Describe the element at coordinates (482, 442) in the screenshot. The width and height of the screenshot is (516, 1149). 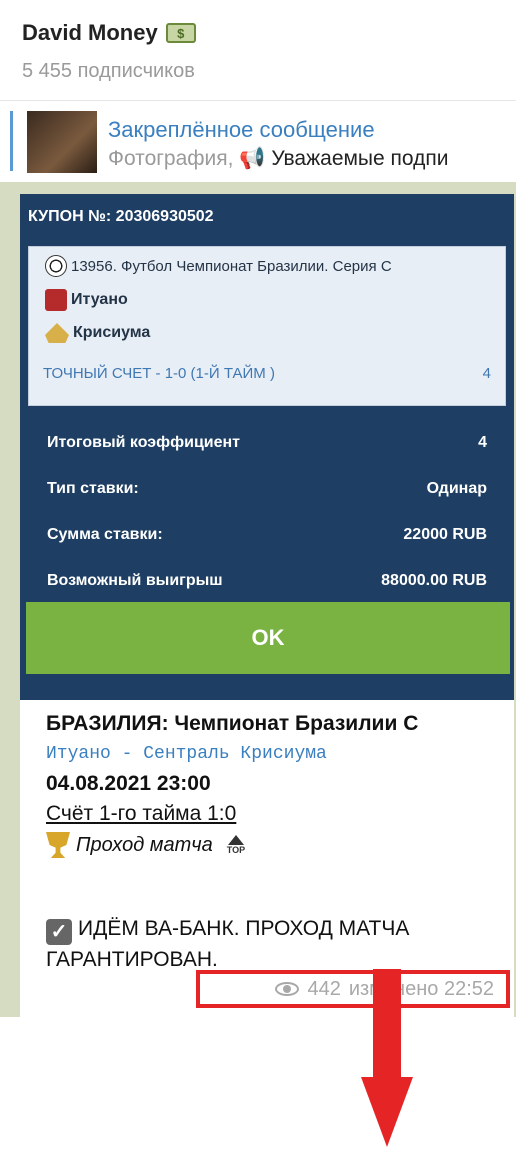
I see `summary-value: 4` at that location.